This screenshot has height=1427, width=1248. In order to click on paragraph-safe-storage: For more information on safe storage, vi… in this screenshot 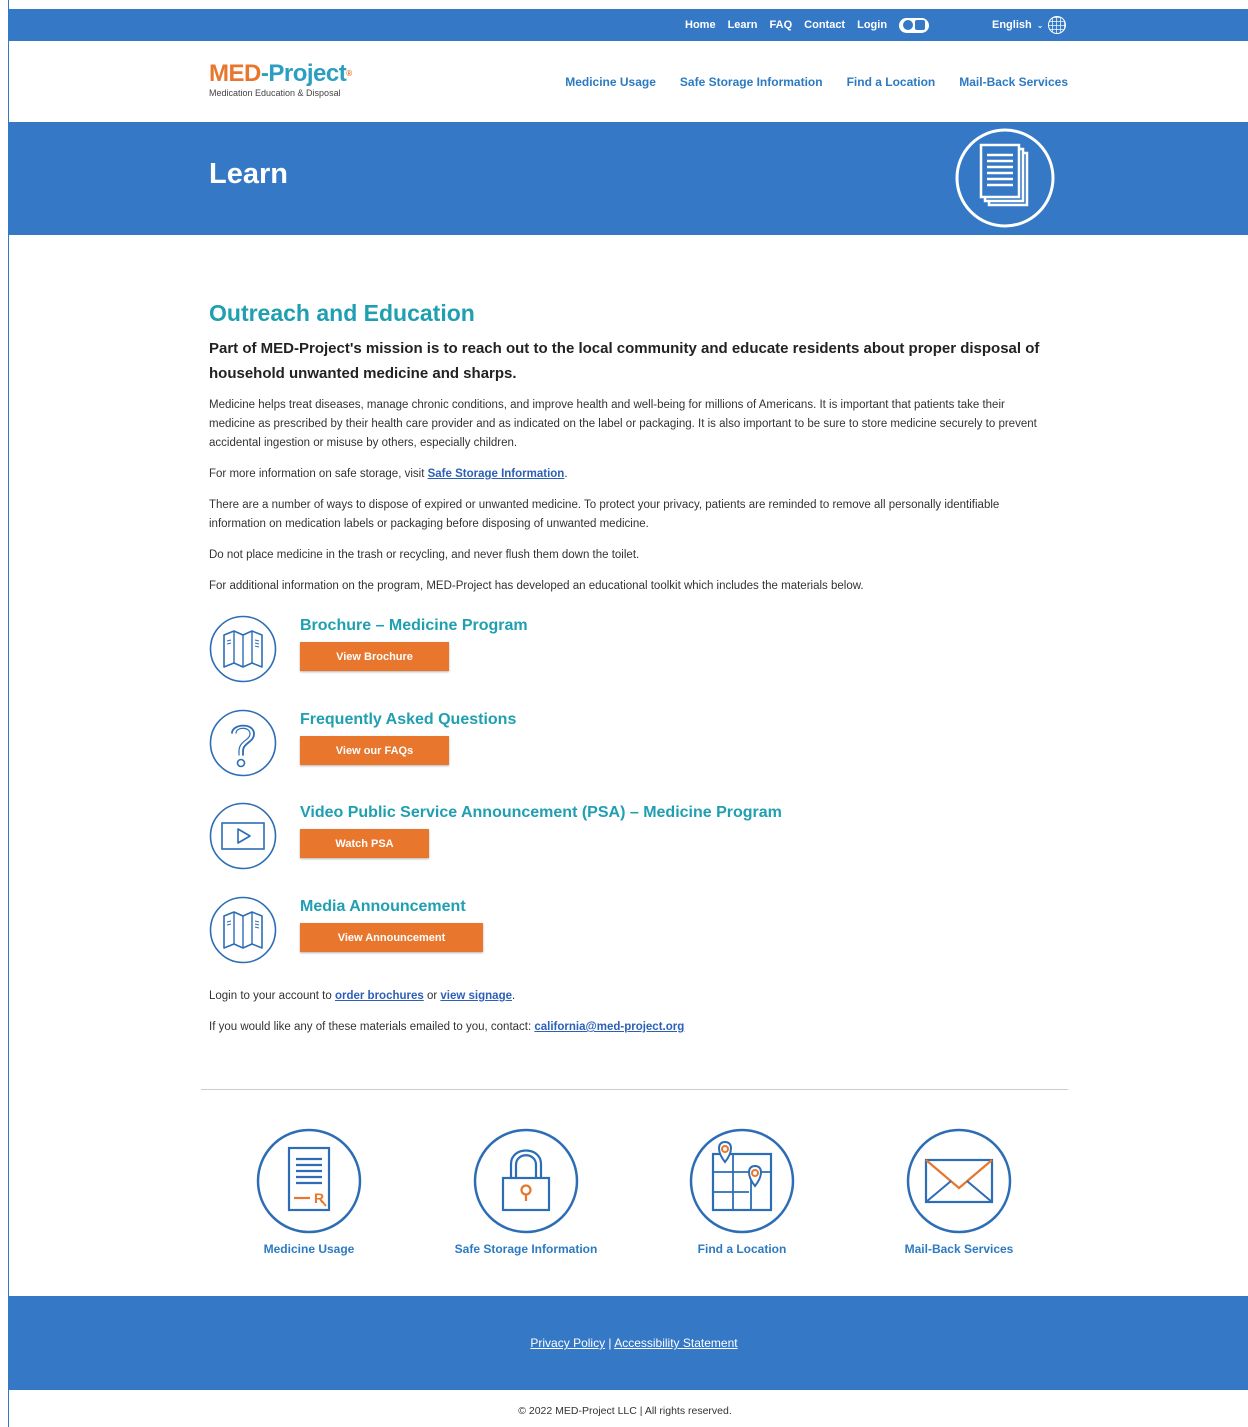, I will do `click(629, 474)`.